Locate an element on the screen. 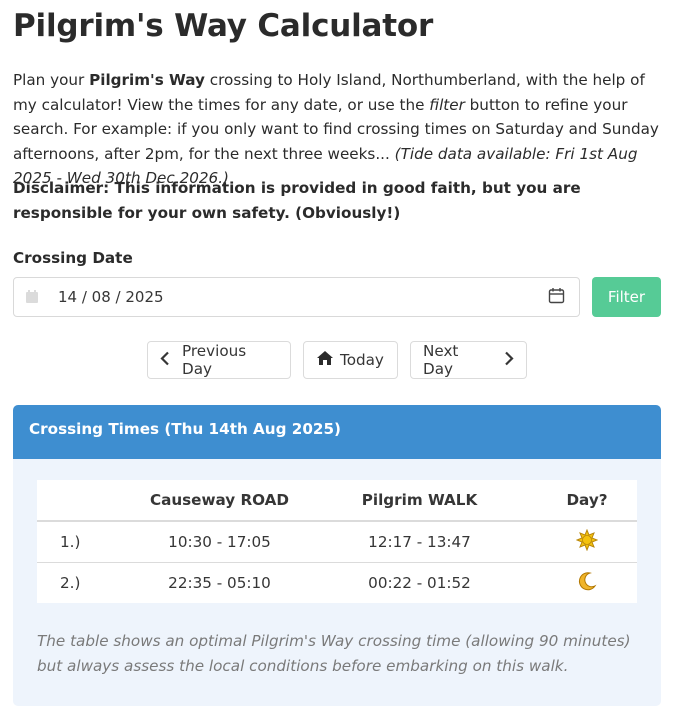 The width and height of the screenshot is (676, 725). next-day-button: Next Day is located at coordinates (468, 360).